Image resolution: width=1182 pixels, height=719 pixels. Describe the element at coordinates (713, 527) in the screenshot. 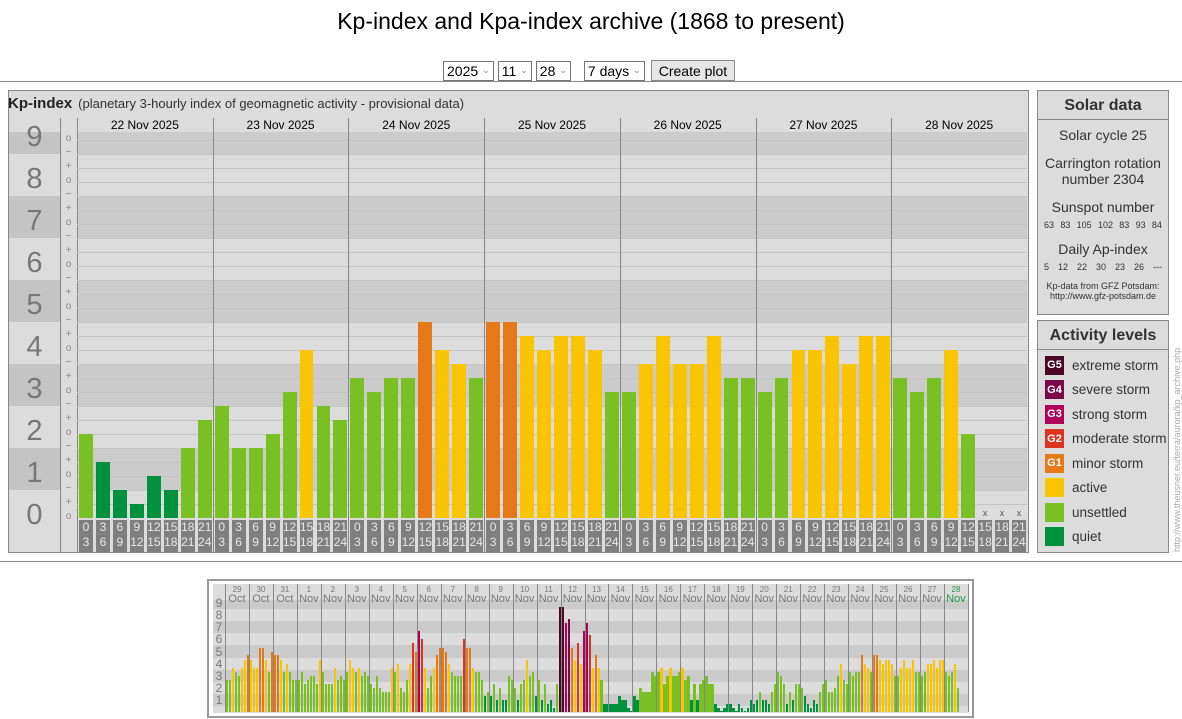

I see `interval-start: 15` at that location.